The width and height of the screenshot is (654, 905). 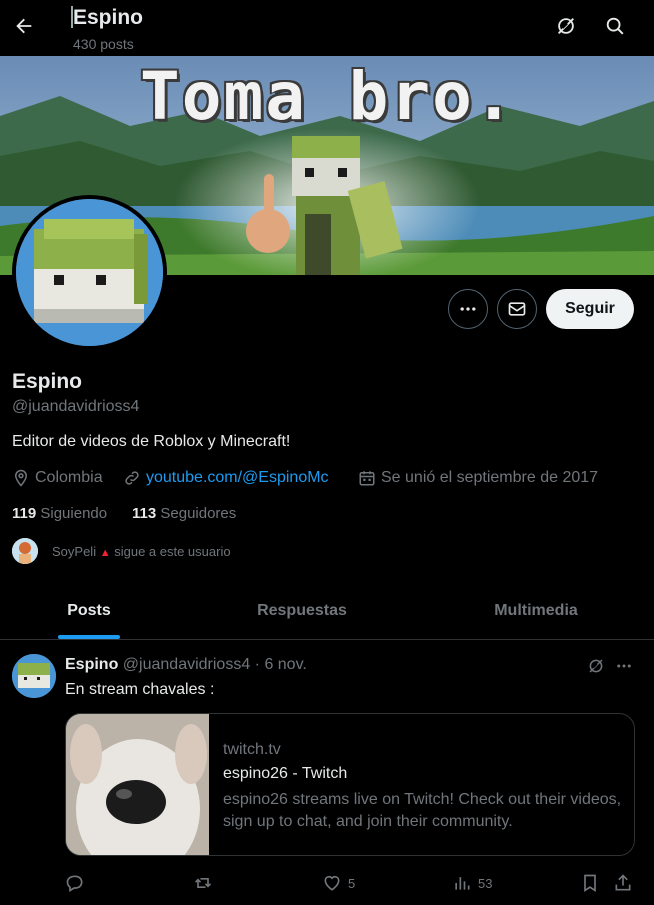 I want to click on follow-button: Seguir, so click(x=590, y=309).